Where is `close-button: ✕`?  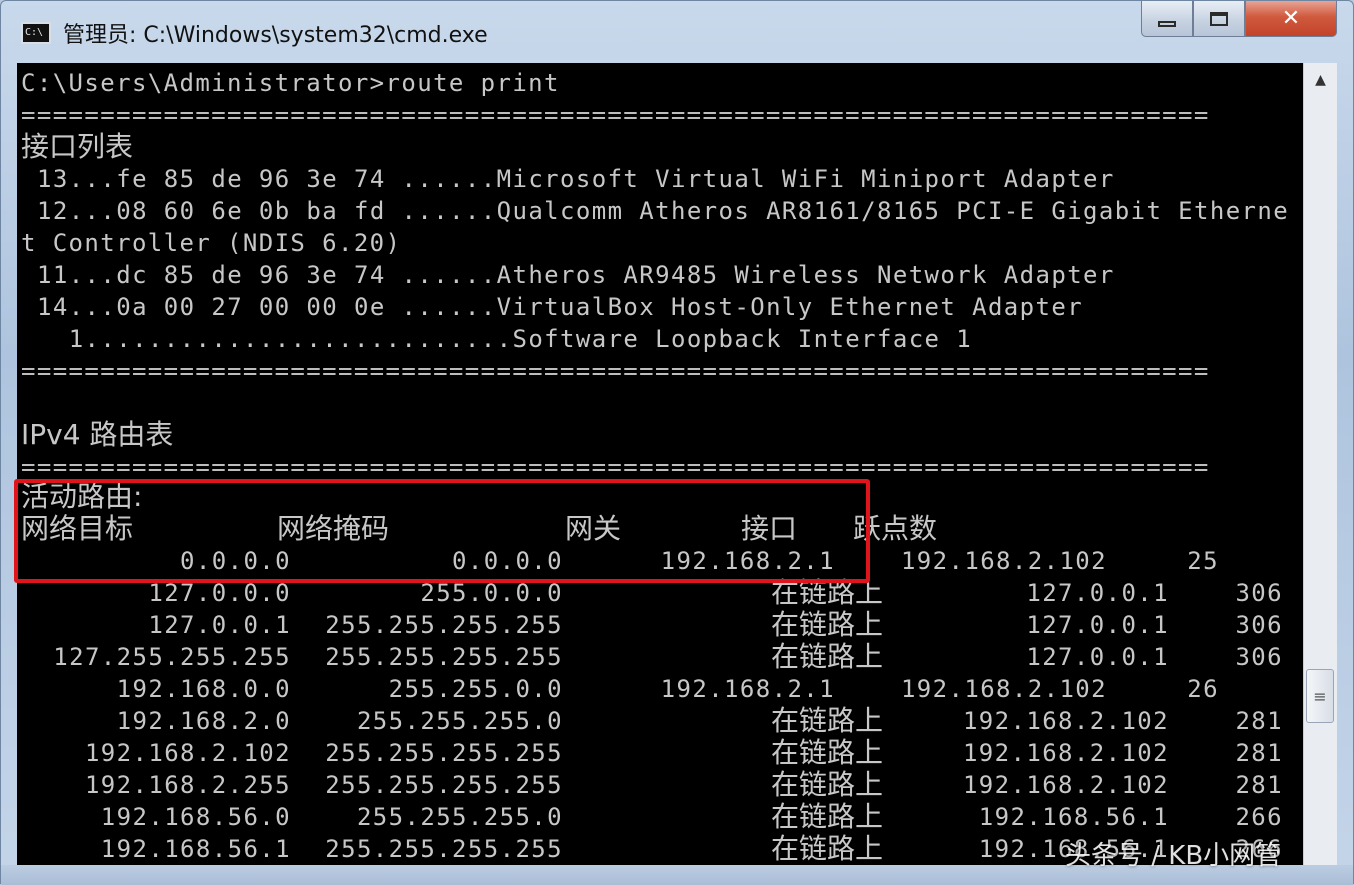 close-button: ✕ is located at coordinates (1291, 19).